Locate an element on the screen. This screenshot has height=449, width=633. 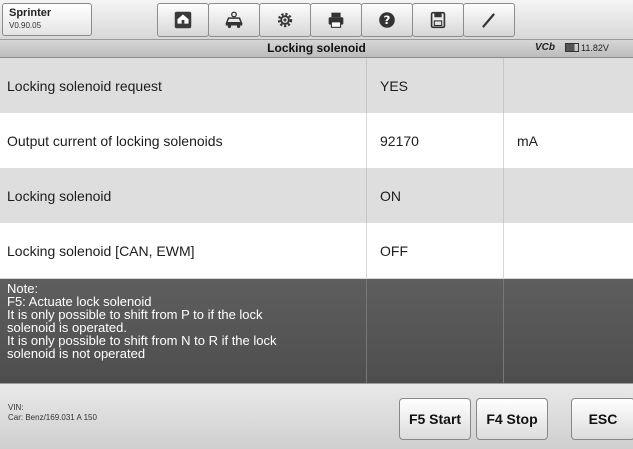
save-button is located at coordinates (438, 20).